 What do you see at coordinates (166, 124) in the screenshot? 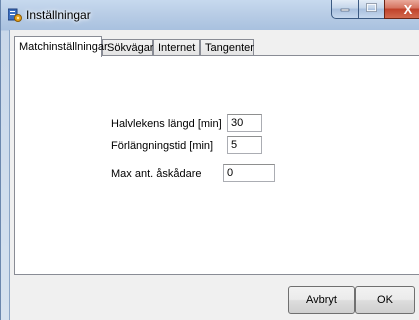
I see `half-length-label: Halvlekens längd [min]` at bounding box center [166, 124].